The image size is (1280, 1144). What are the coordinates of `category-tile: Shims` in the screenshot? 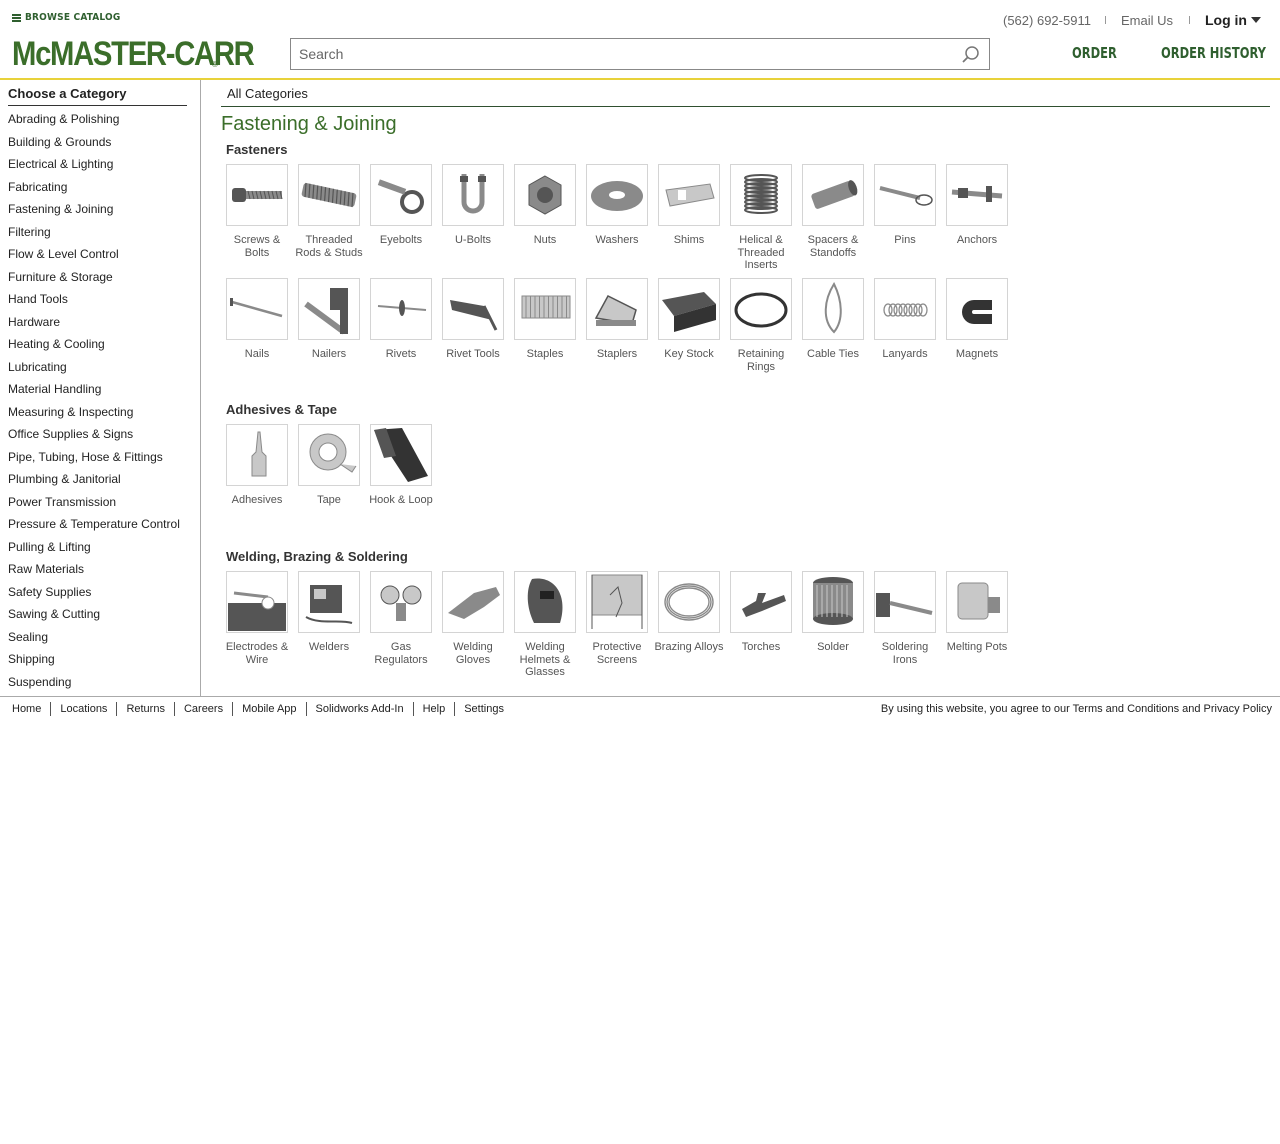 It's located at (689, 205).